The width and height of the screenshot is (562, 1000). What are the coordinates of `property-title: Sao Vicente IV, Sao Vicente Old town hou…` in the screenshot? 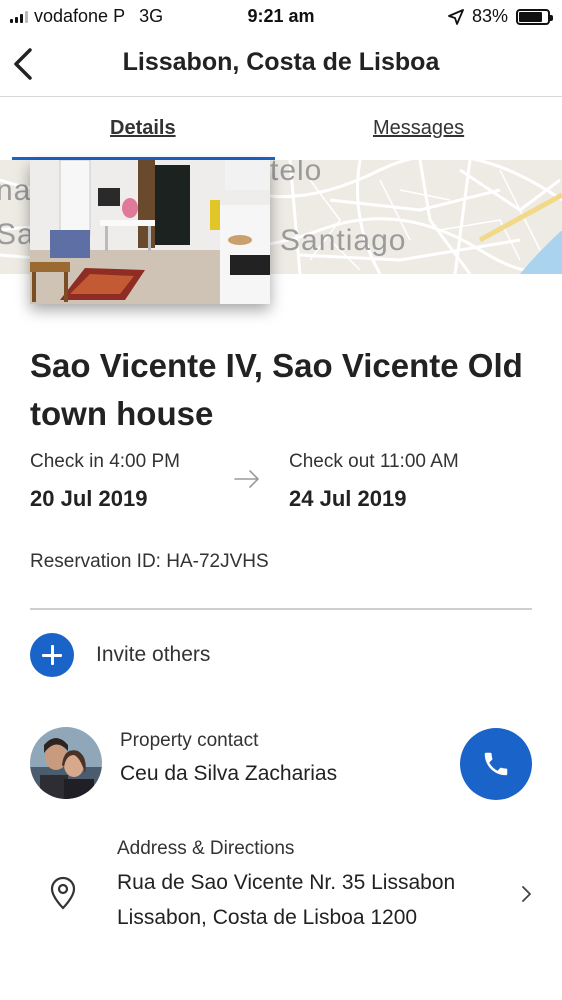 It's located at (276, 389).